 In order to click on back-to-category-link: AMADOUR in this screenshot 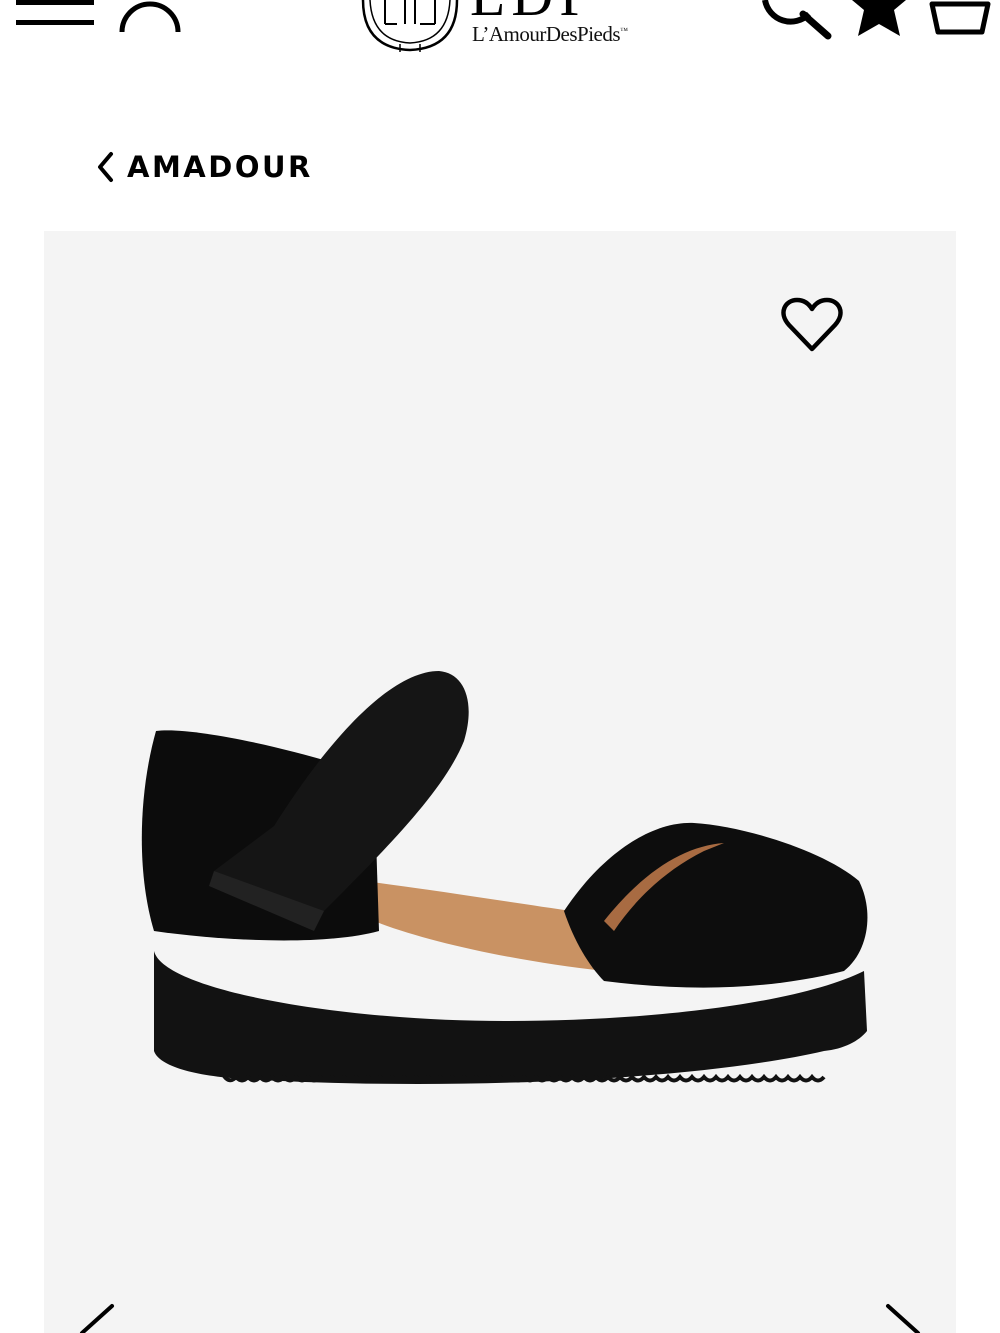, I will do `click(204, 167)`.